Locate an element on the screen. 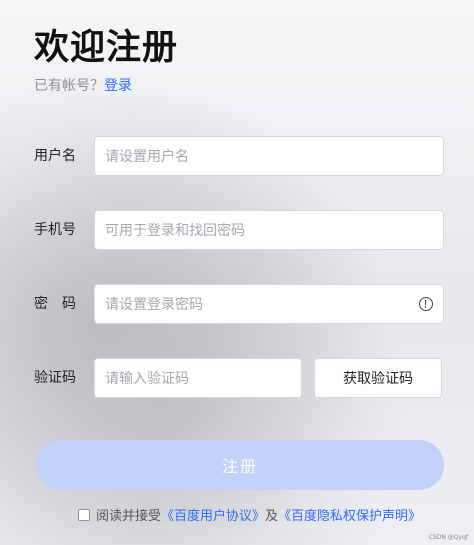 This screenshot has width=474, height=545. verify-code-placeholder: 请输入验证码 is located at coordinates (147, 379).